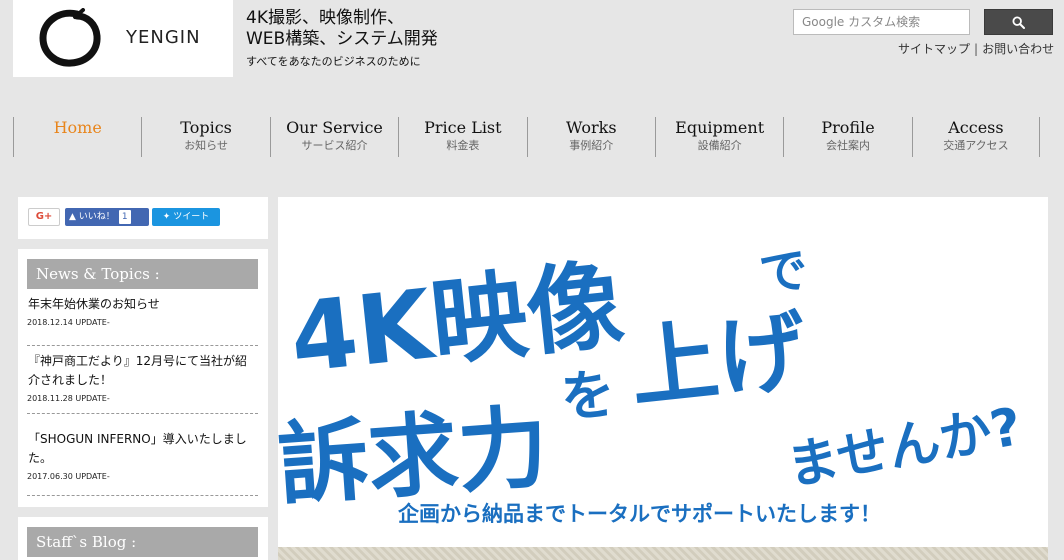  Describe the element at coordinates (784, 272) in the screenshot. I see `hero-text-de: で` at that location.